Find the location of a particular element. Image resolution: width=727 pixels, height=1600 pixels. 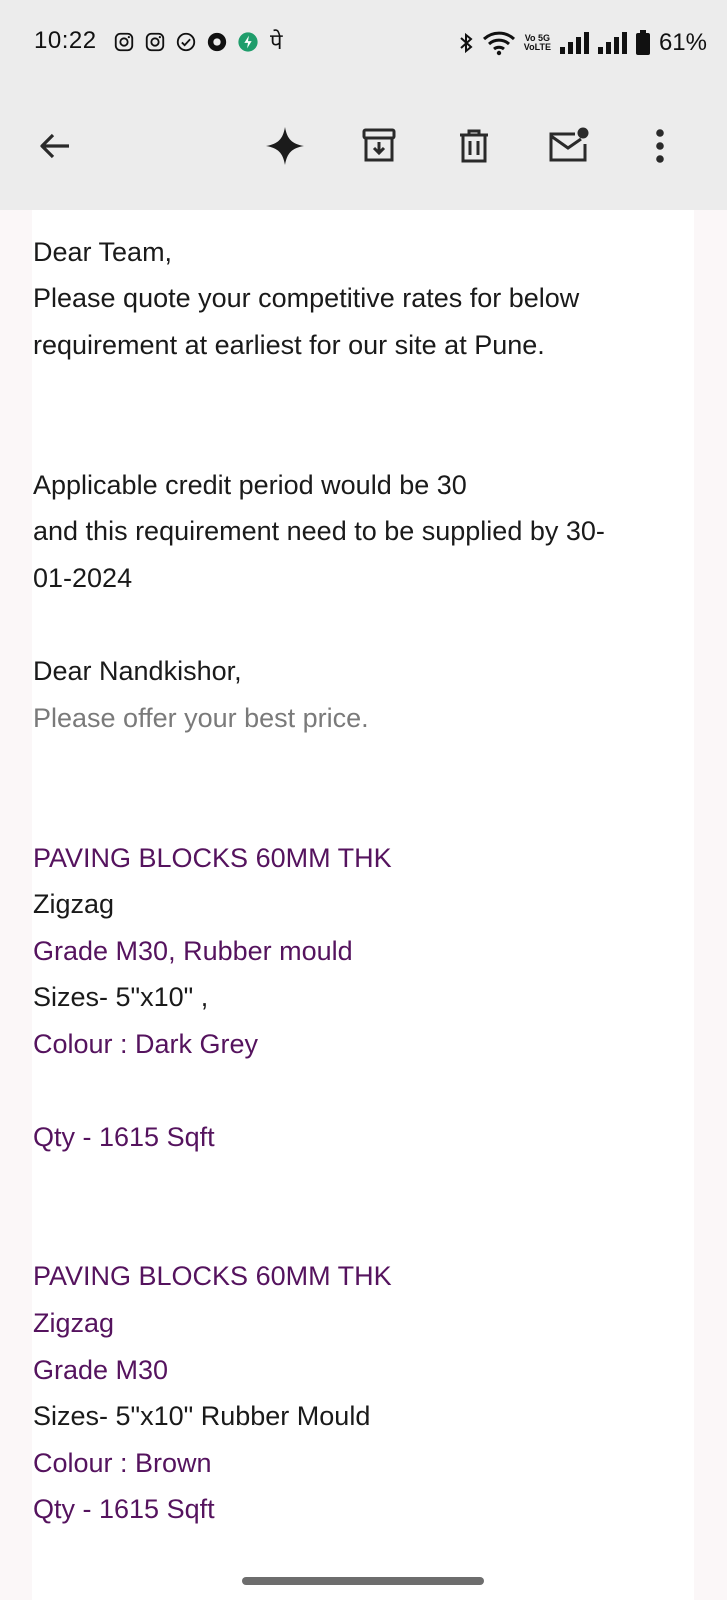

mark-unread-button is located at coordinates (569, 146).